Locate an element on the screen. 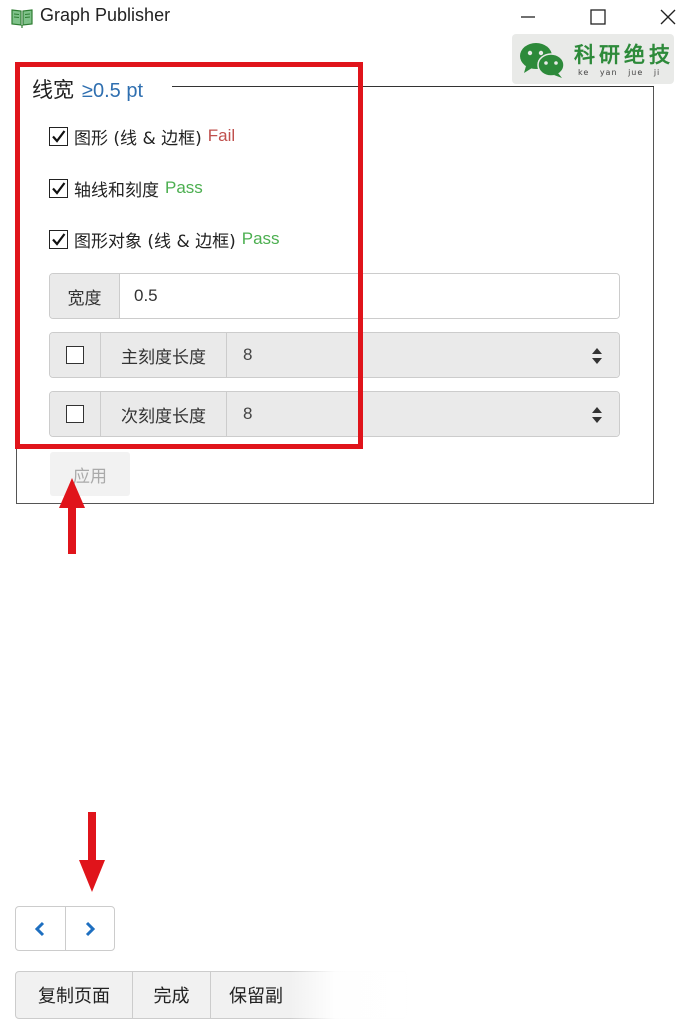  apply-button: 应用 is located at coordinates (90, 474).